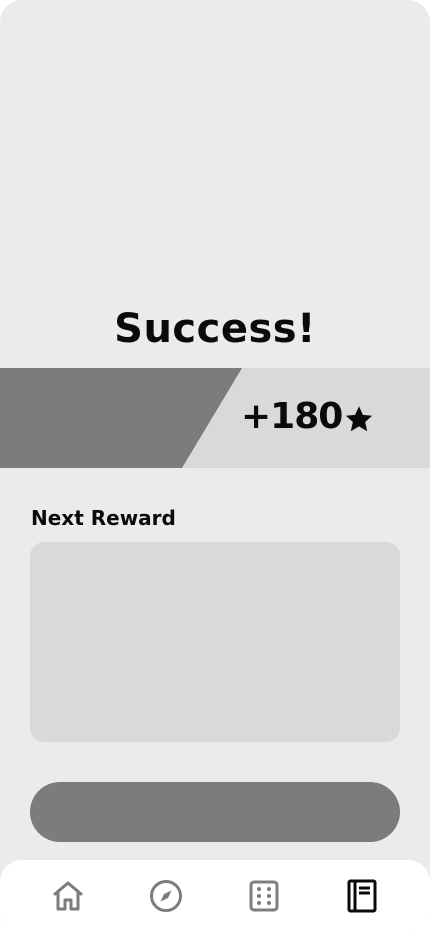  I want to click on continue-button, so click(215, 812).